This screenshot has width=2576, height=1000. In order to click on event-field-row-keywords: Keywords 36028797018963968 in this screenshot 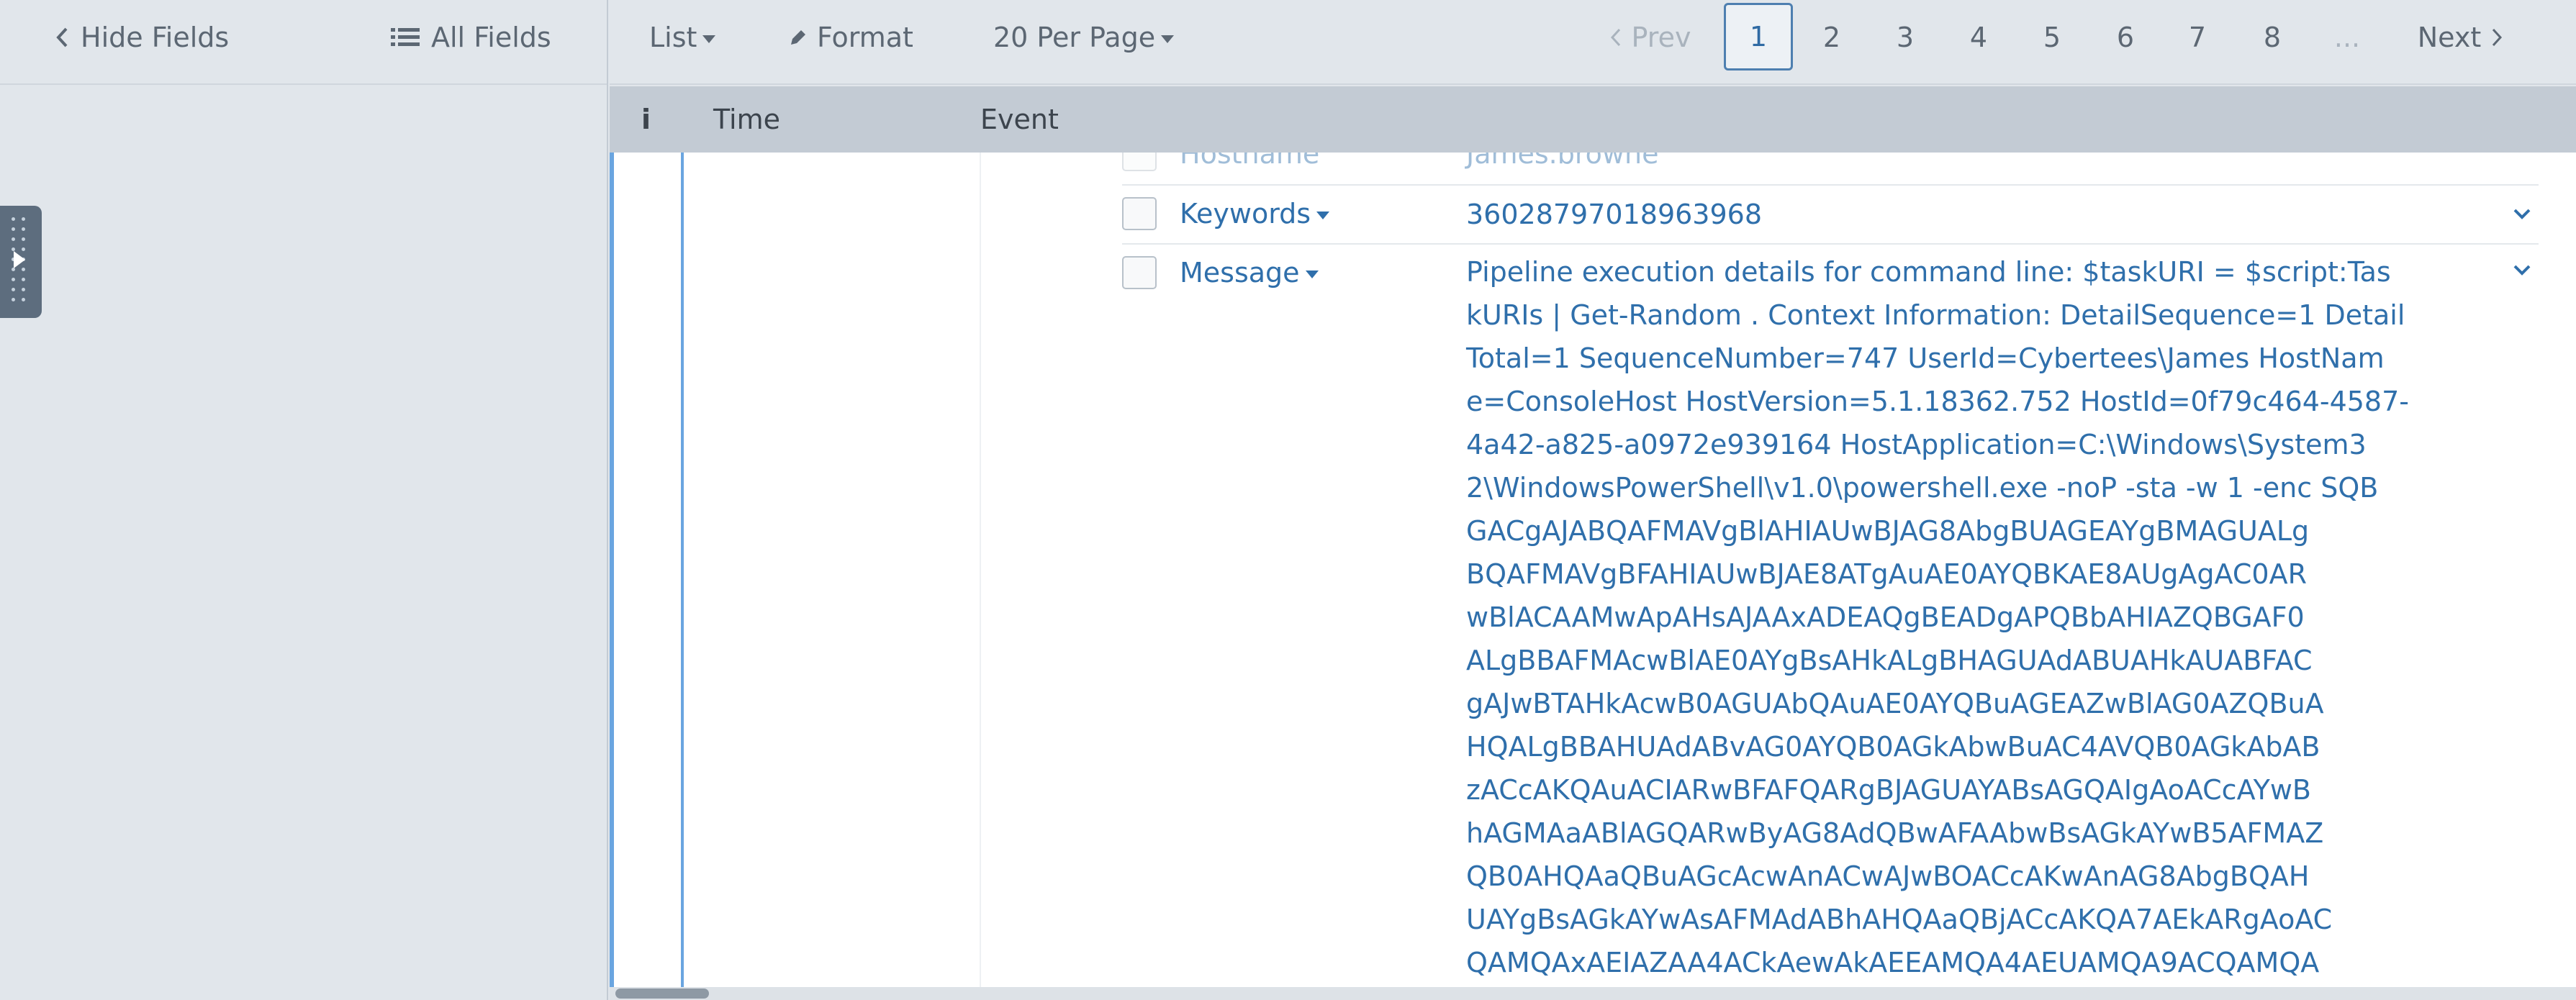, I will do `click(1830, 213)`.